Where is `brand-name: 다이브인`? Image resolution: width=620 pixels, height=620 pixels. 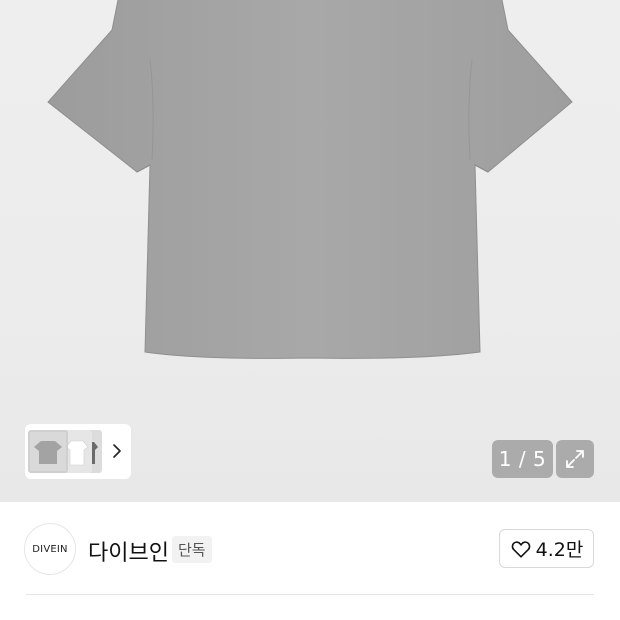
brand-name: 다이브인 is located at coordinates (128, 551).